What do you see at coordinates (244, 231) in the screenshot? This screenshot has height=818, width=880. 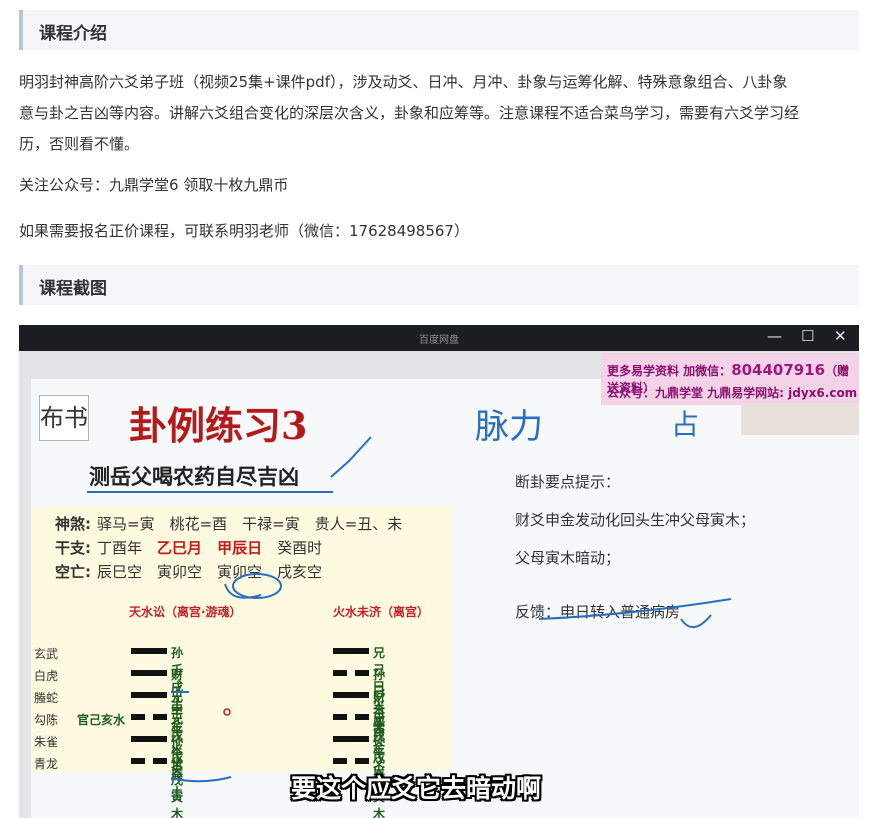 I see `contact-text: 如果需要报名正价课程，可联系明羽老师（微信：17628498567）` at bounding box center [244, 231].